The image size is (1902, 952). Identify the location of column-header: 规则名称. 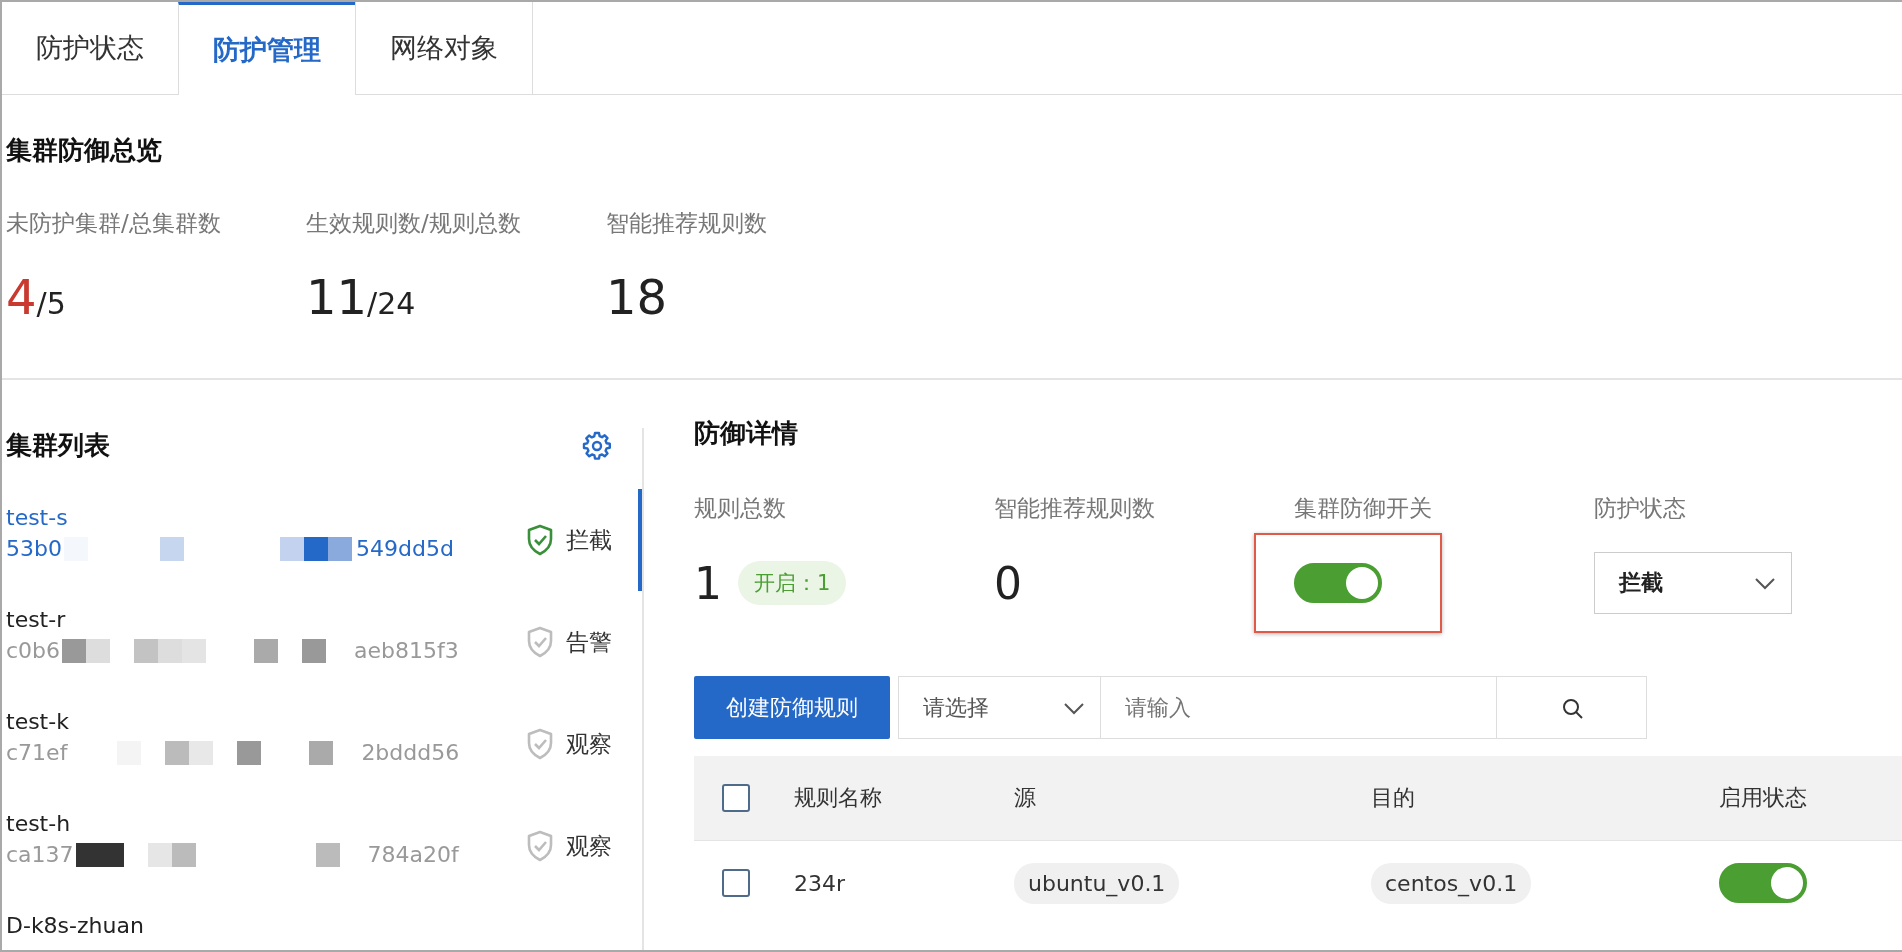
(838, 797).